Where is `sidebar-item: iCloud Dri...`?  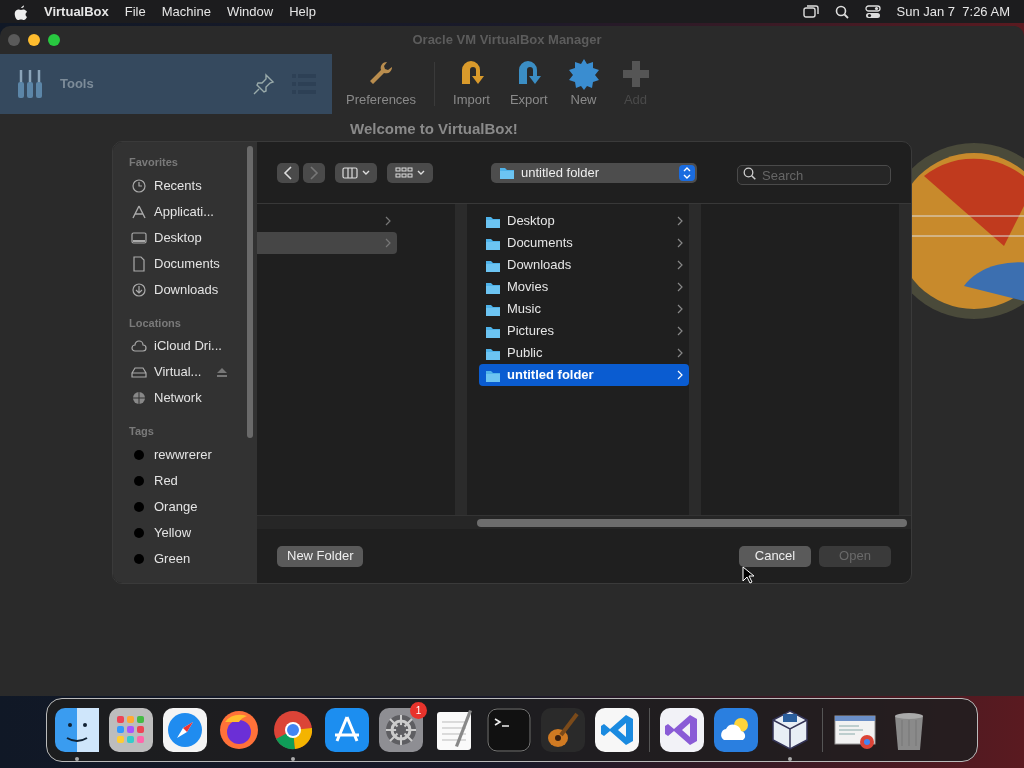 sidebar-item: iCloud Dri... is located at coordinates (189, 346).